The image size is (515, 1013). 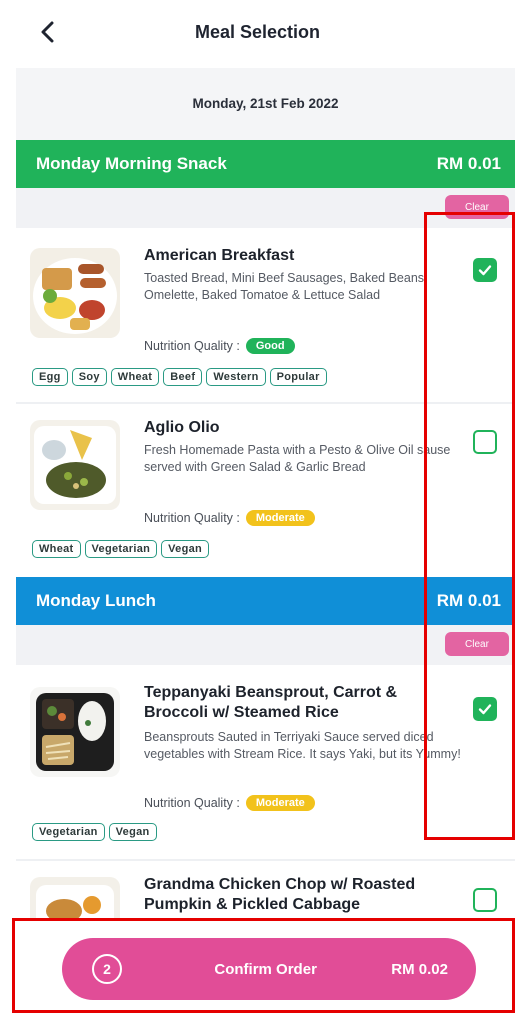 What do you see at coordinates (270, 346) in the screenshot?
I see `nutrition-badge: Good` at bounding box center [270, 346].